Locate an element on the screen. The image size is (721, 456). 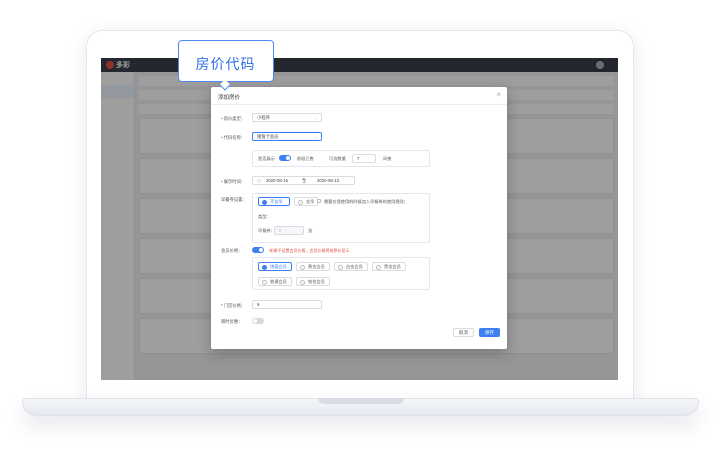
member-option: 普通会员 is located at coordinates (275, 281).